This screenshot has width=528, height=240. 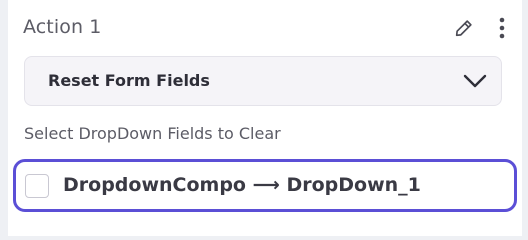 I want to click on more-options-button, so click(x=502, y=28).